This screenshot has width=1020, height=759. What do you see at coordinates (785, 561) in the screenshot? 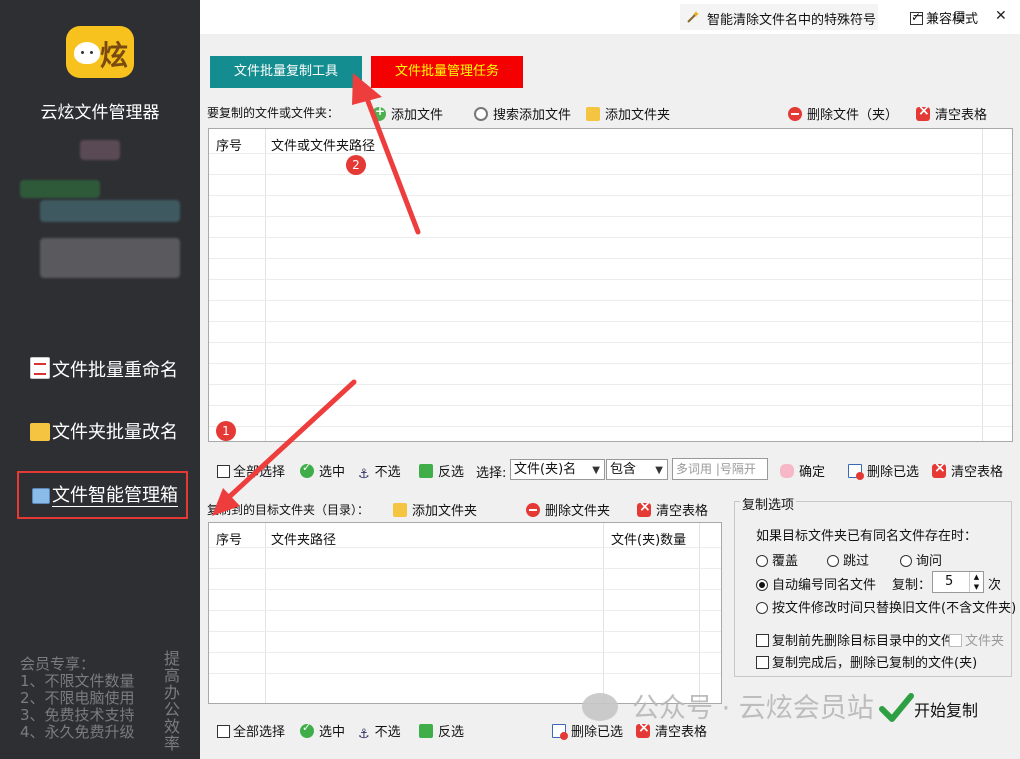
I see `overwrite-label: 覆盖` at bounding box center [785, 561].